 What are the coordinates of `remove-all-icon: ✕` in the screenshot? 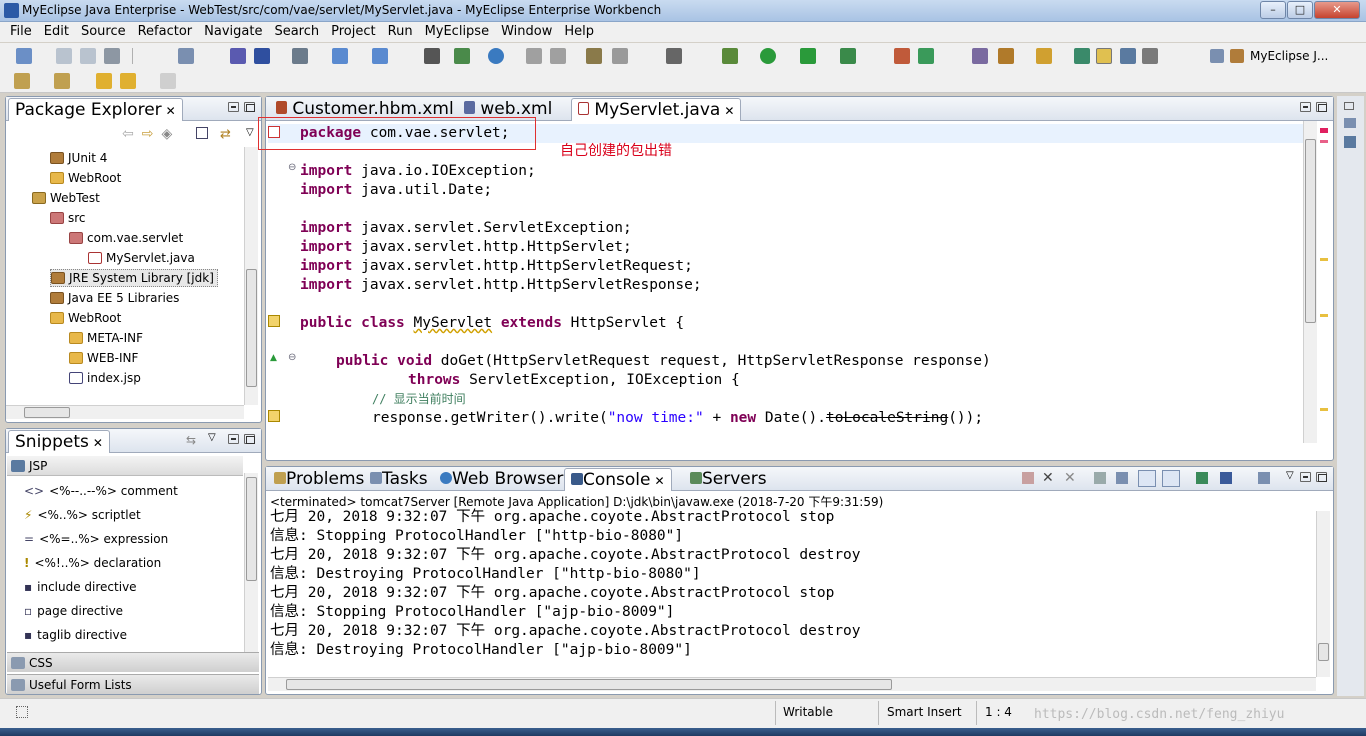 It's located at (1070, 478).